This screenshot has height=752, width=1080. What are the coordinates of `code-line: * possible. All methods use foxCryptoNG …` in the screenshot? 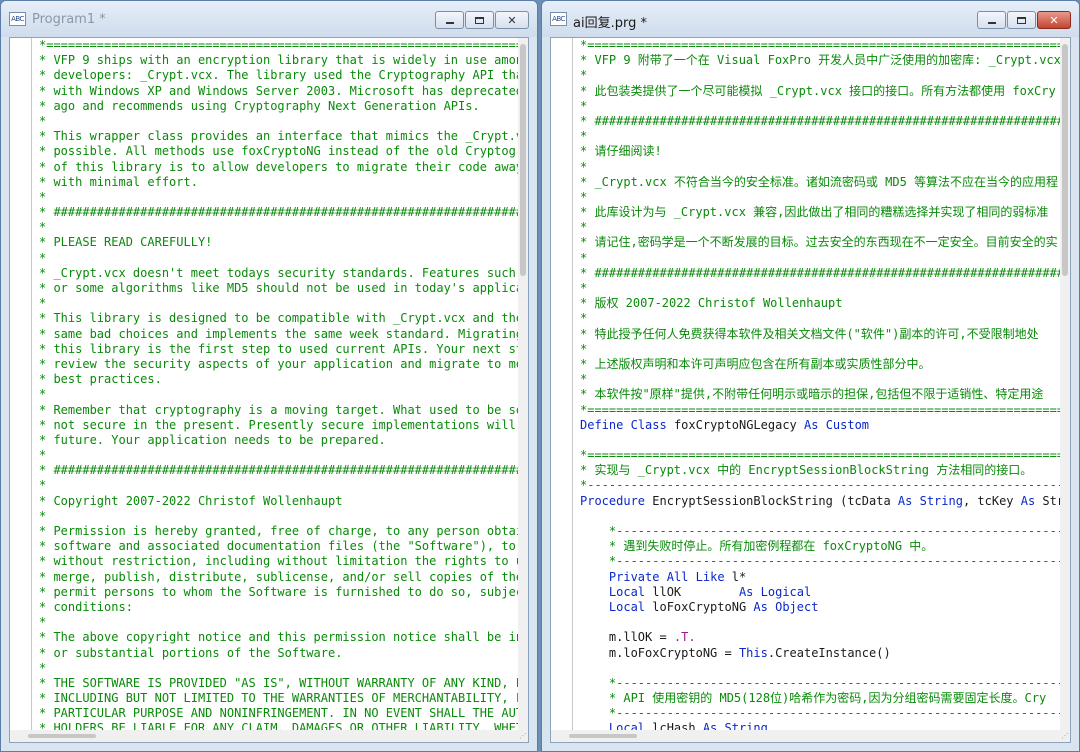 It's located at (278, 151).